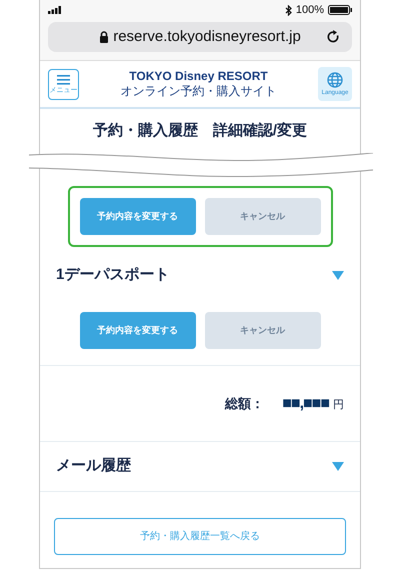  What do you see at coordinates (207, 36) in the screenshot?
I see `url-text: reserve.tokyodisneyresort.jp` at bounding box center [207, 36].